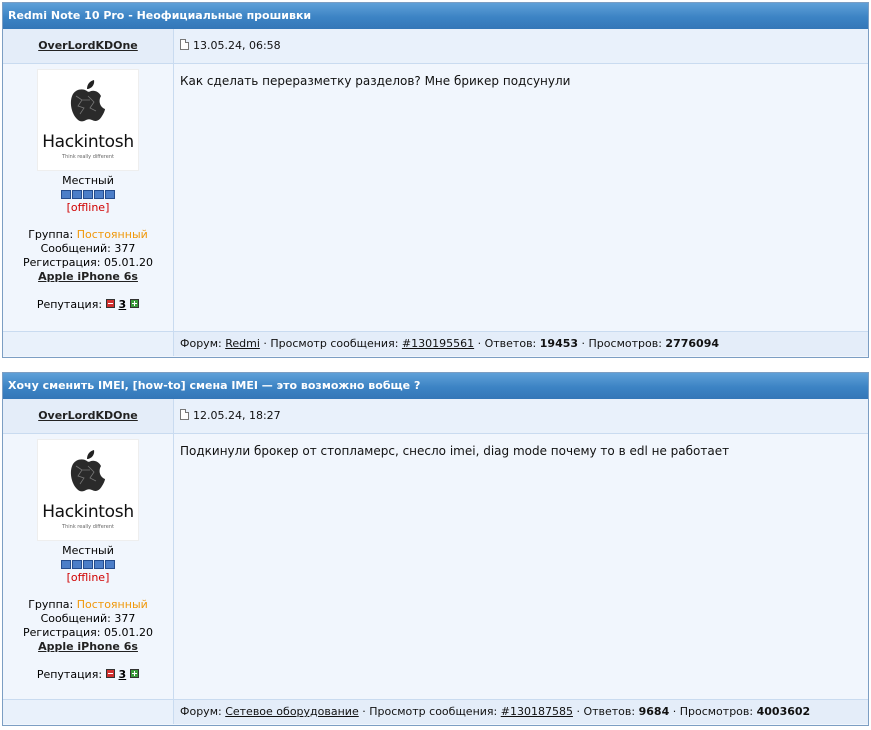 The image size is (871, 730). Describe the element at coordinates (783, 711) in the screenshot. I see `views-count: 4003602` at that location.